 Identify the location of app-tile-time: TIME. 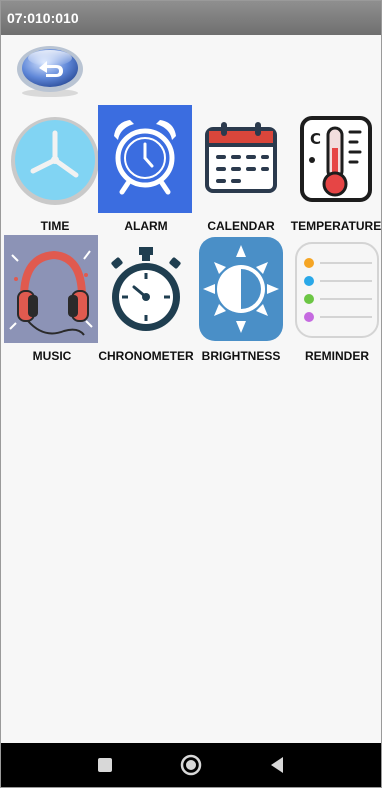
(55, 170).